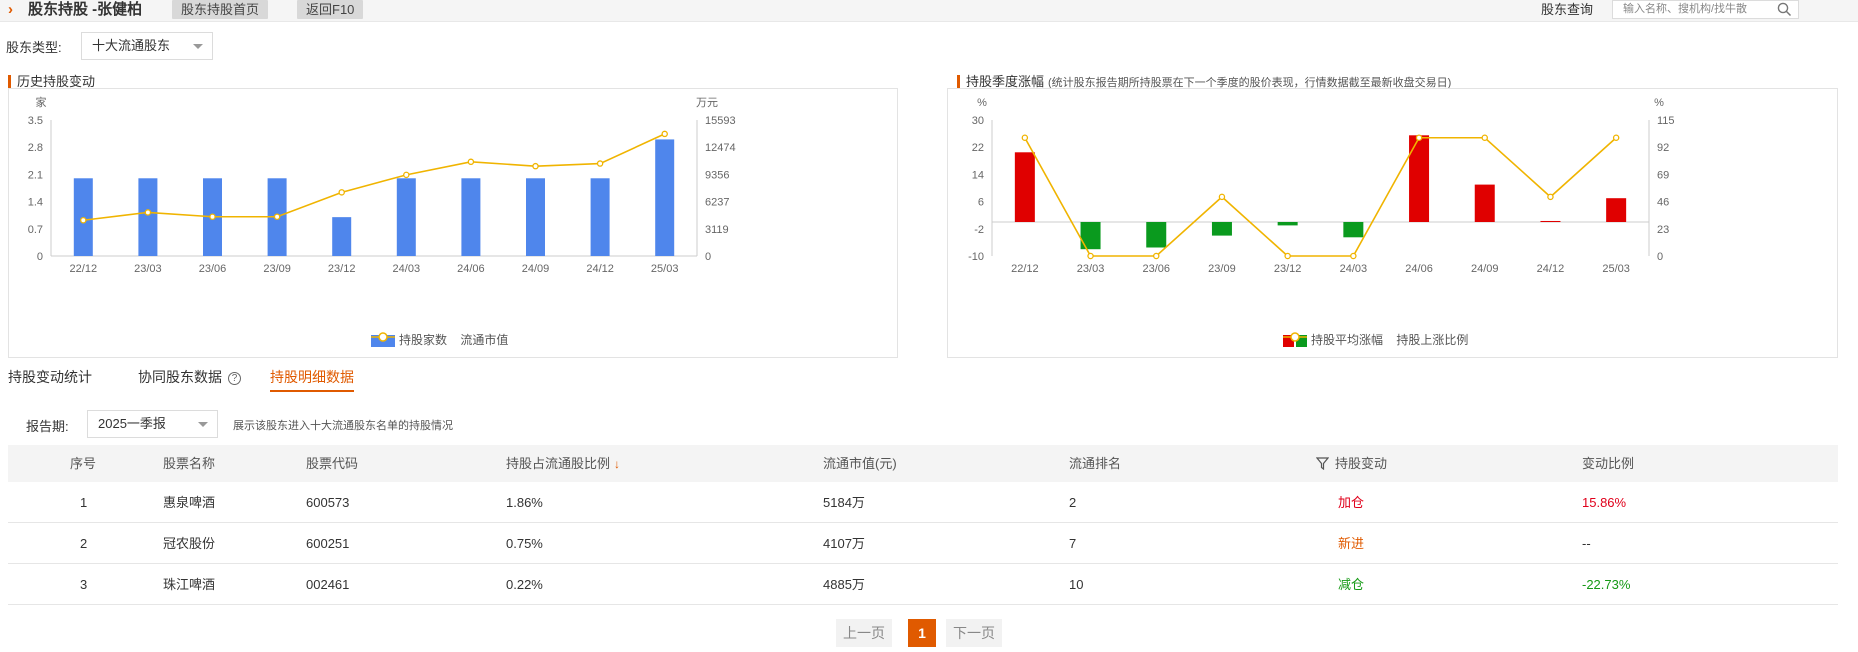 The width and height of the screenshot is (1858, 652). What do you see at coordinates (1295, 337) in the screenshot?
I see `line-swatch-icon` at bounding box center [1295, 337].